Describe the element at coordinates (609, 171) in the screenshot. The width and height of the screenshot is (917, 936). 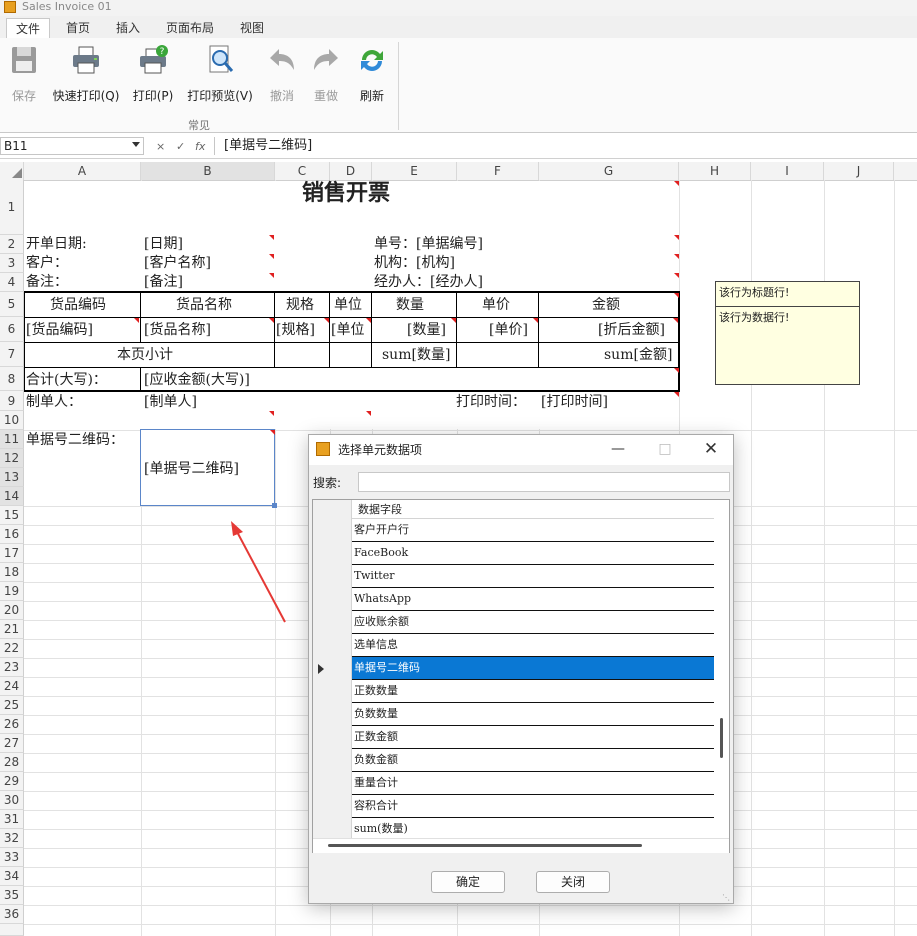
I see `column-header-g: G` at that location.